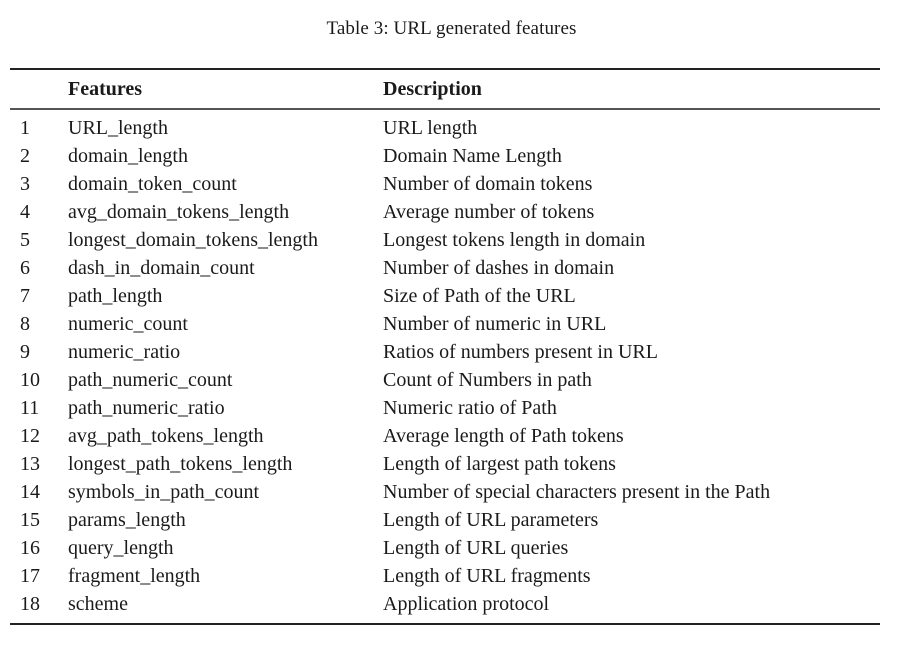 The width and height of the screenshot is (903, 662). Describe the element at coordinates (150, 380) in the screenshot. I see `row-feature: path_numeric_count` at that location.